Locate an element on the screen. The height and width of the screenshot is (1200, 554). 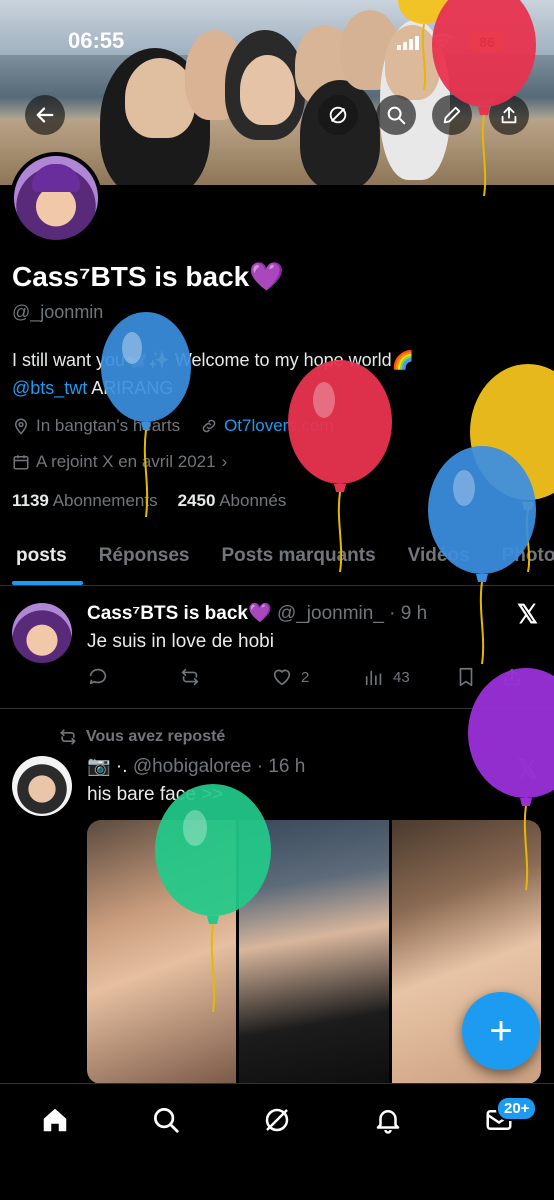
location-item: In bangtan's hearts is located at coordinates (96, 426).